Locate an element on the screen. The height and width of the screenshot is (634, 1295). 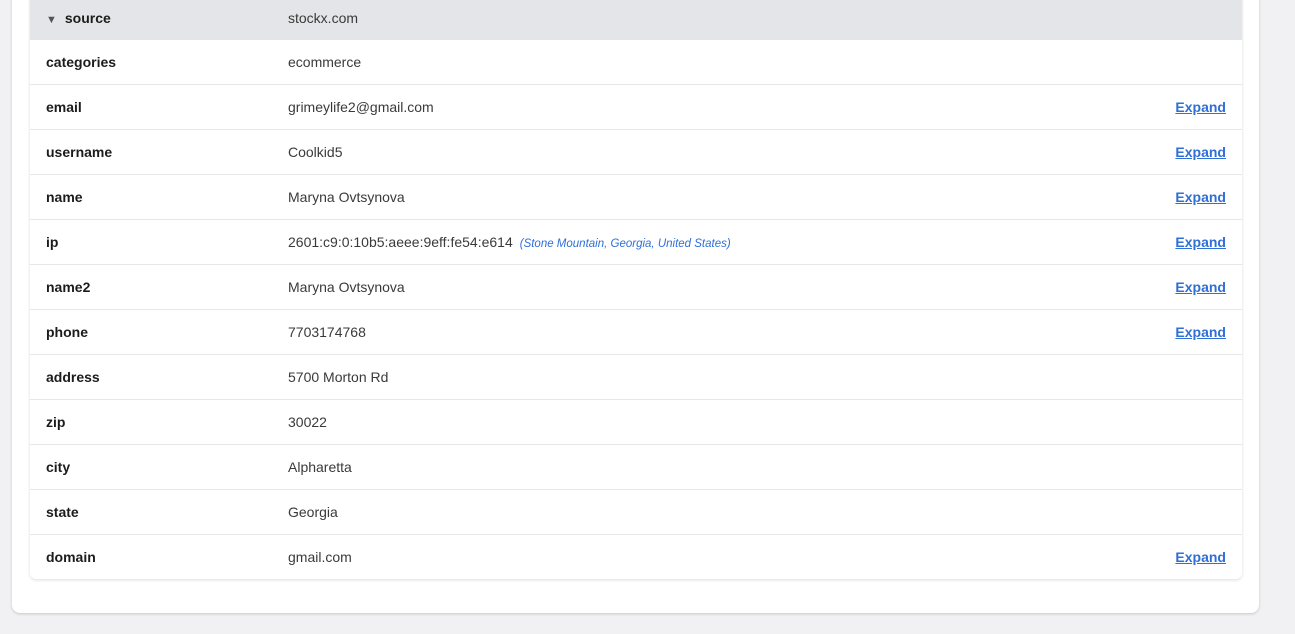
field-value-text: 30022 is located at coordinates (307, 422).